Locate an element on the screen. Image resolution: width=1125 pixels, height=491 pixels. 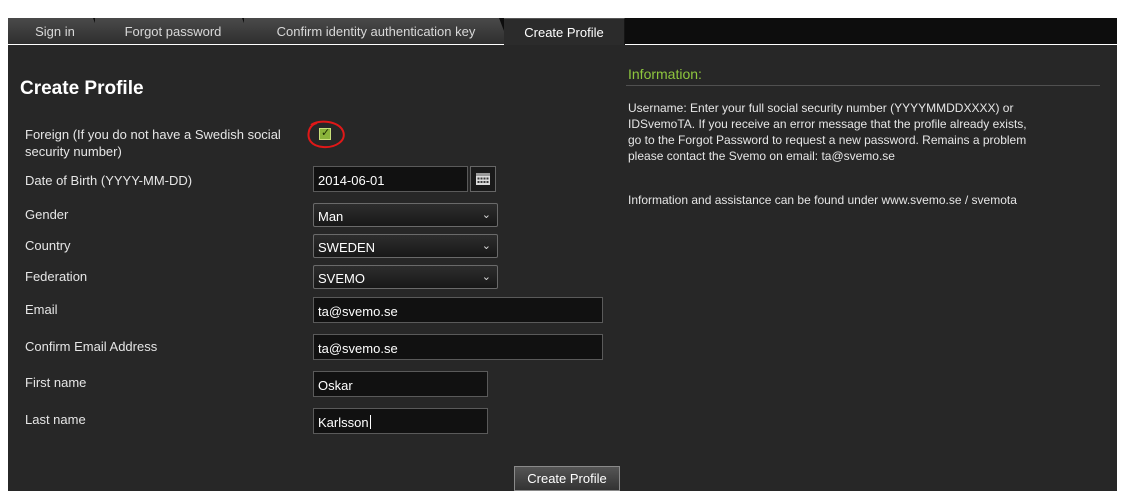
page-title: Create Profile is located at coordinates (82, 88).